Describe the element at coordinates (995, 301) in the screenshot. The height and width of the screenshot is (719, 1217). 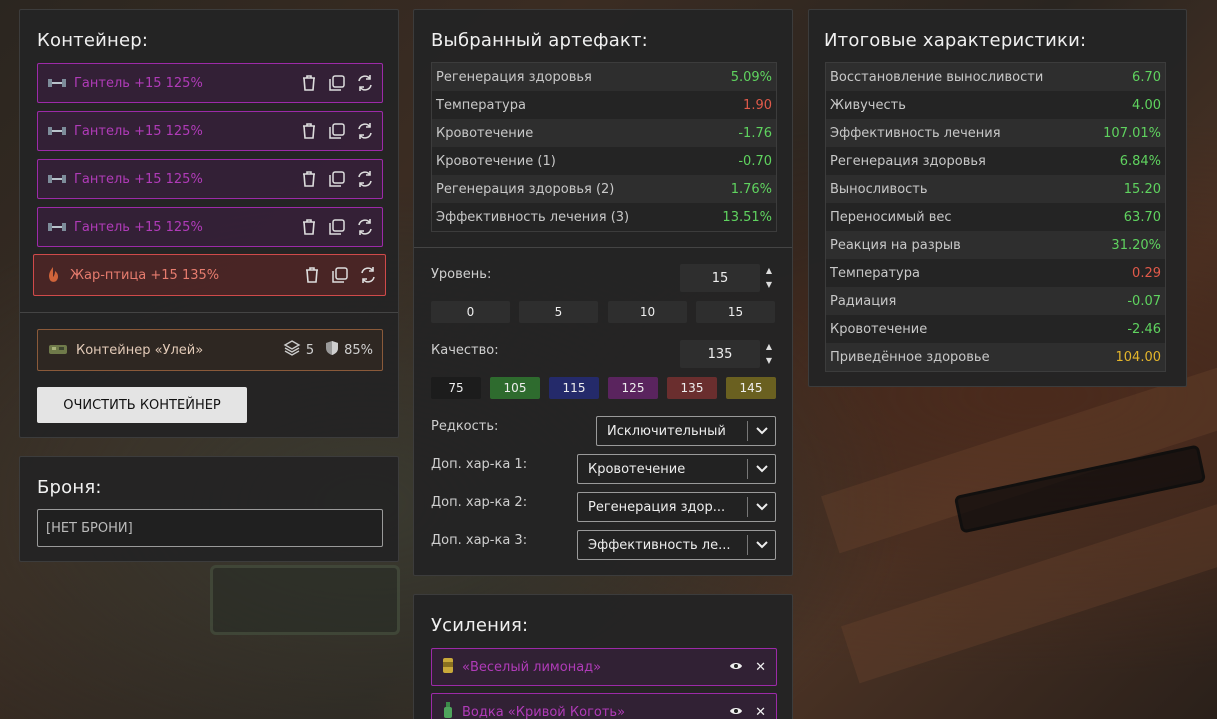
I see `stat-row: Радиация -0.07` at that location.